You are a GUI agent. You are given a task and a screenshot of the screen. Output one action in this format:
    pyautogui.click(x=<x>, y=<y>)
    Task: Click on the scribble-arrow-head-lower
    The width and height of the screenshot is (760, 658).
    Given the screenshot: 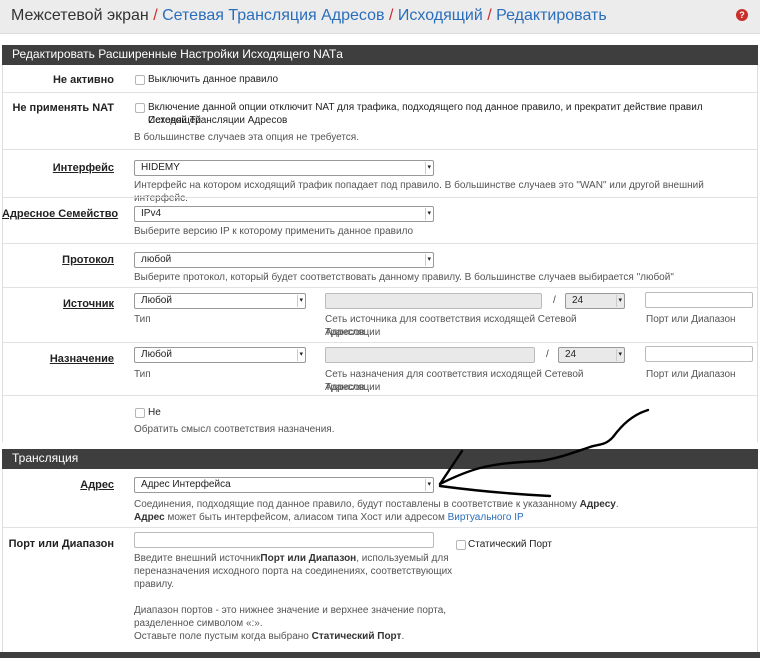 What is the action you would take?
    pyautogui.click(x=495, y=491)
    